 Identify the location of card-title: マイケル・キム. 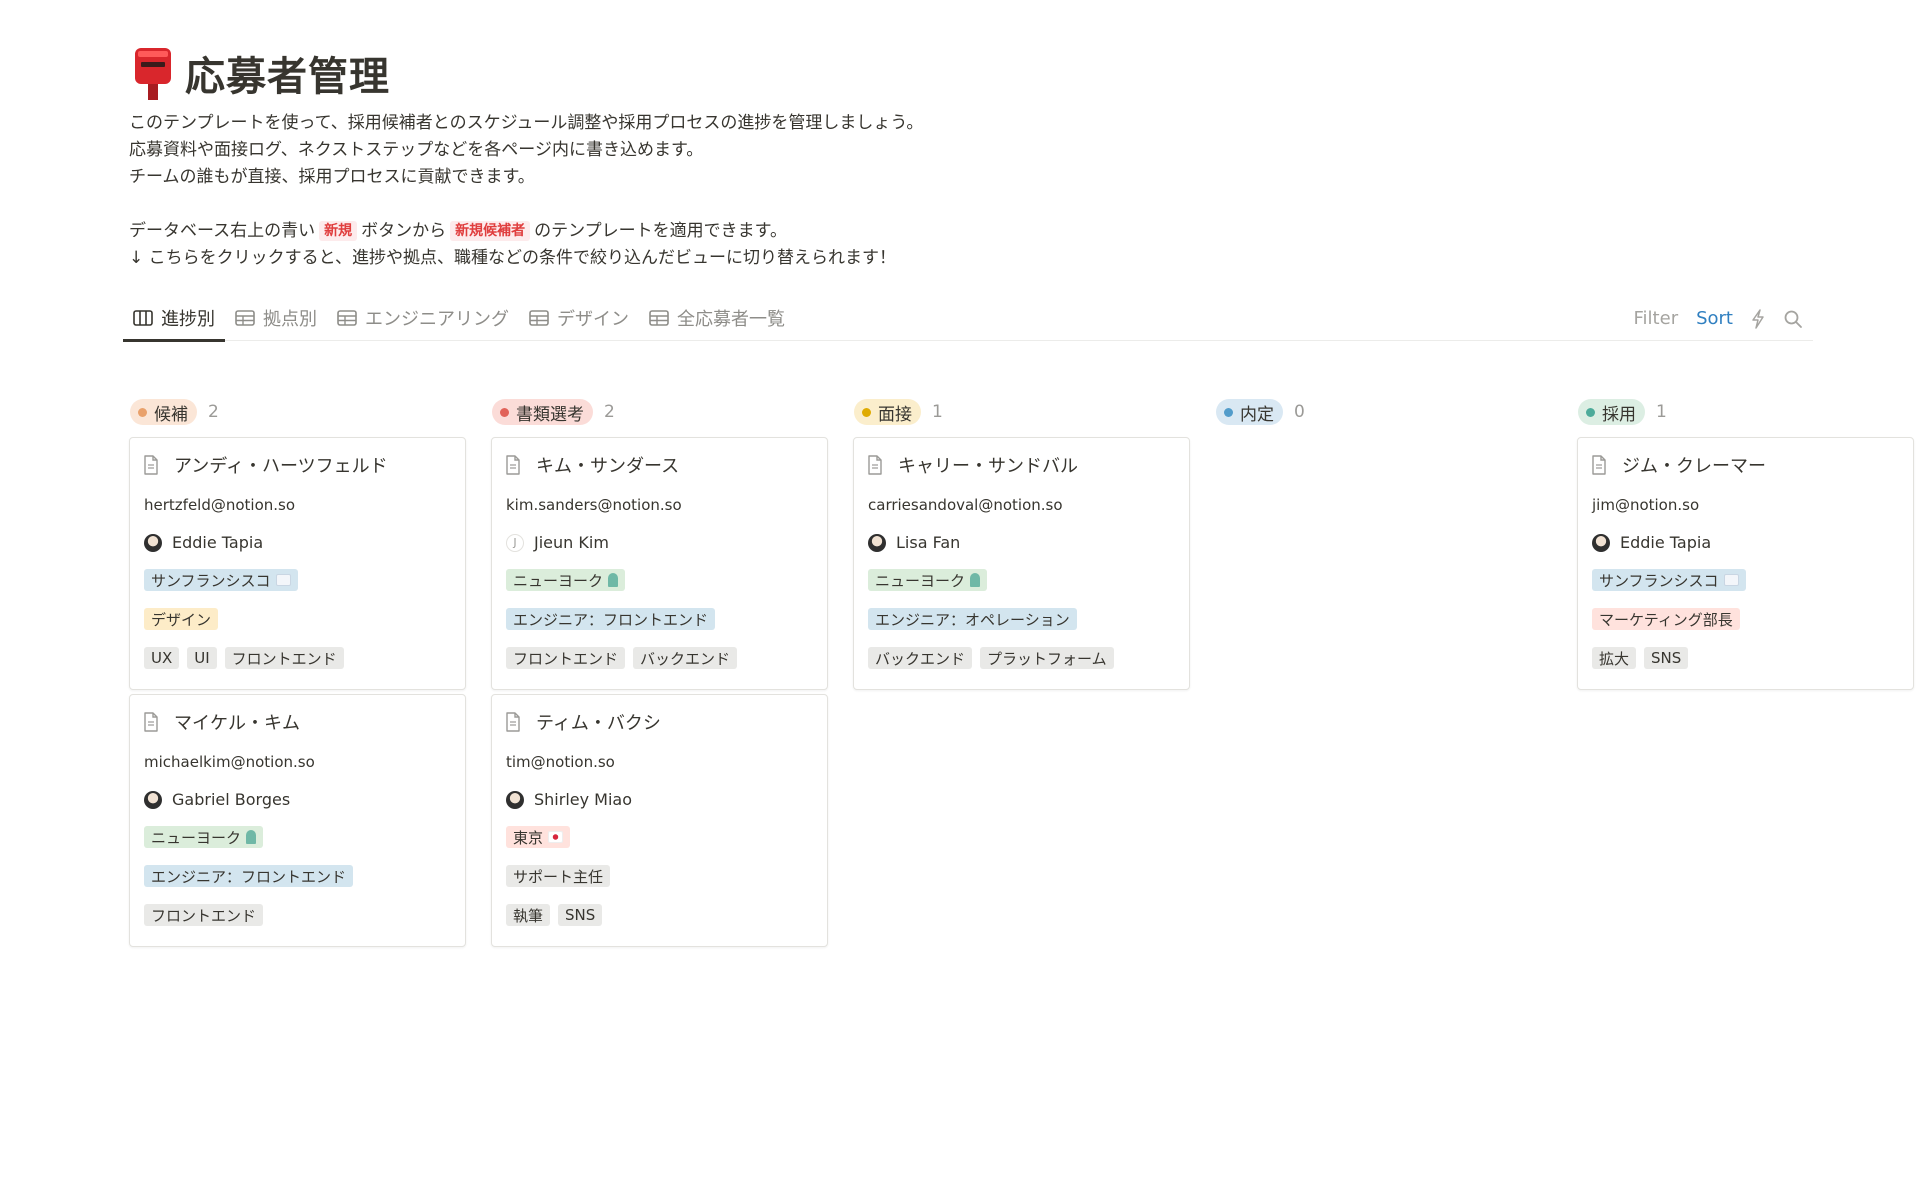
(221, 722).